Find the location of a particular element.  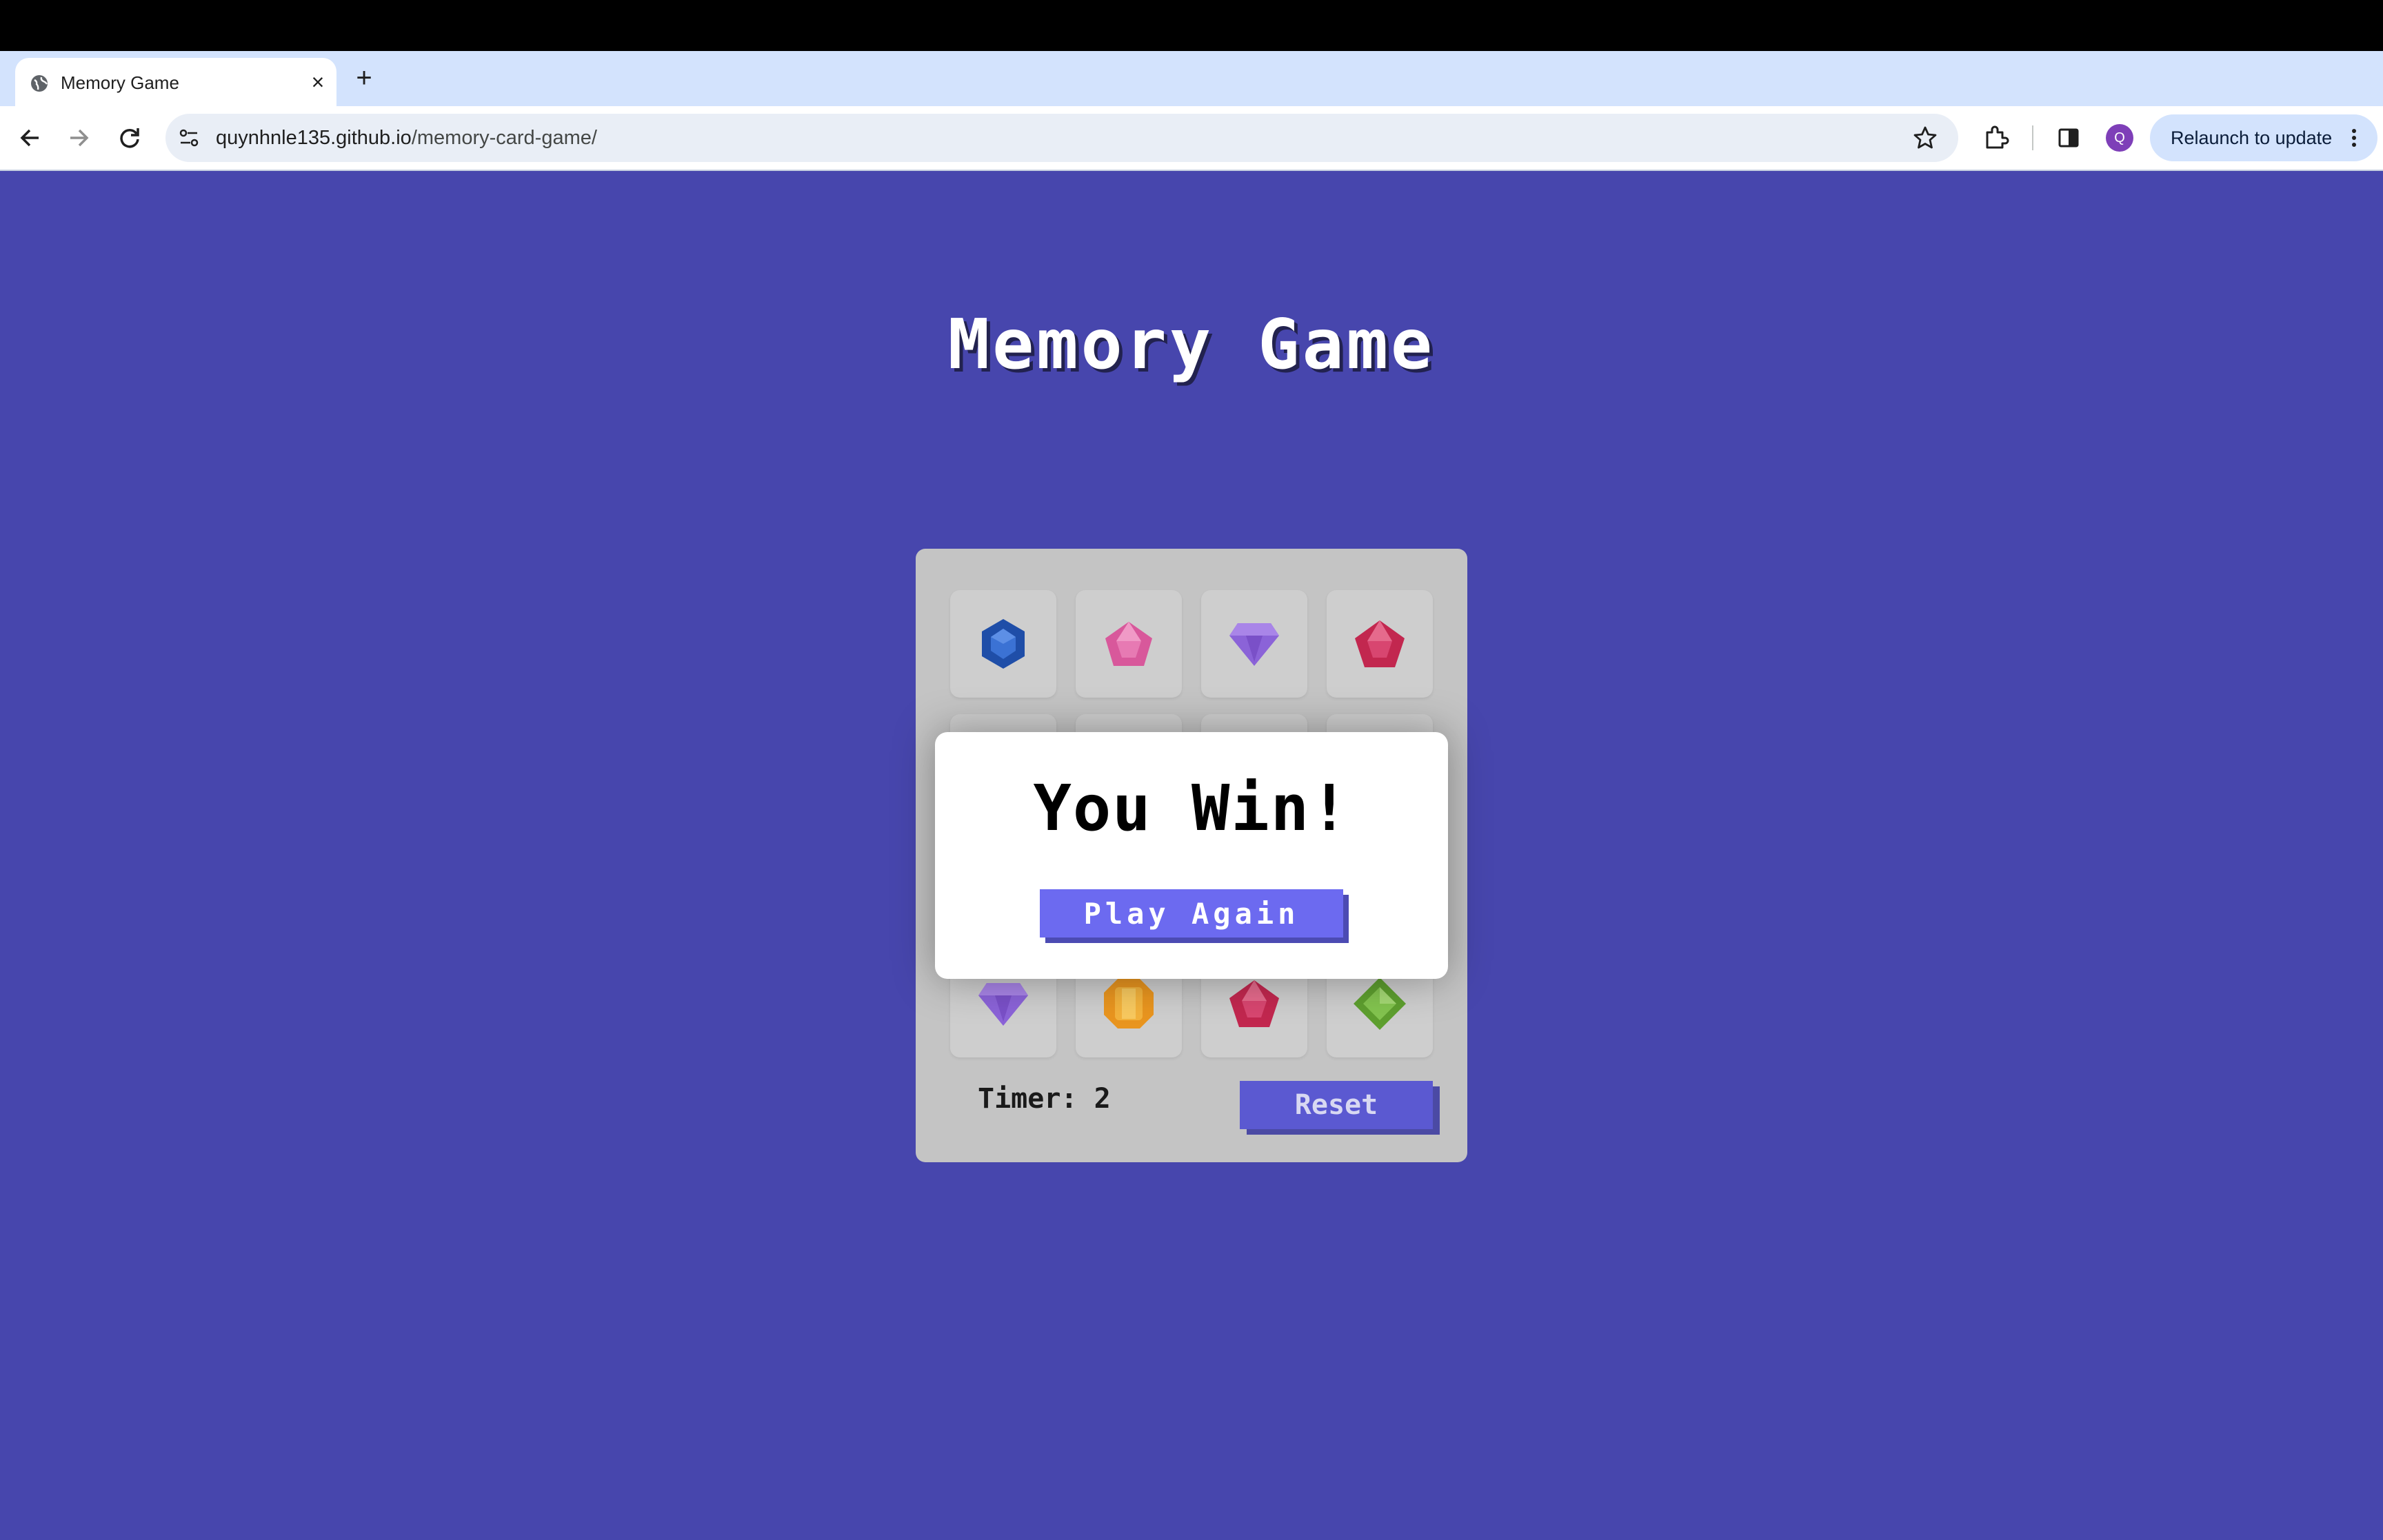

pink-pentagon-gem-icon is located at coordinates (1128, 644).